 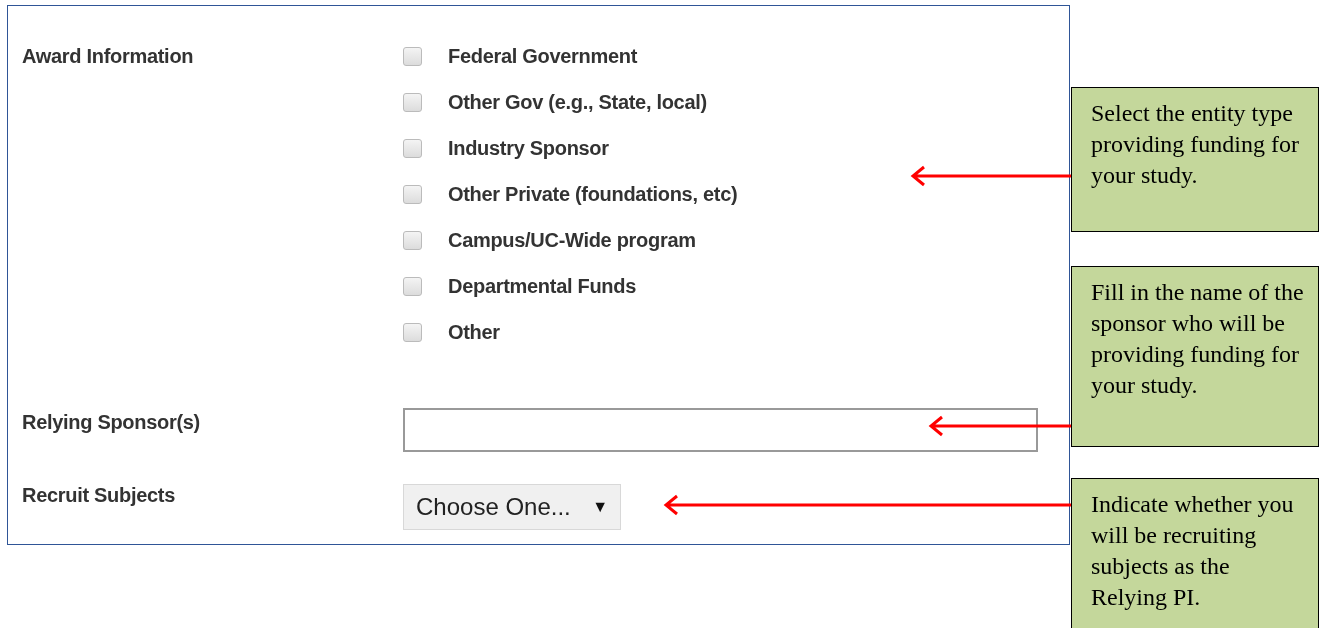 What do you see at coordinates (577, 102) in the screenshot?
I see `checkbox-label: Other Gov (e.g., State, local)` at bounding box center [577, 102].